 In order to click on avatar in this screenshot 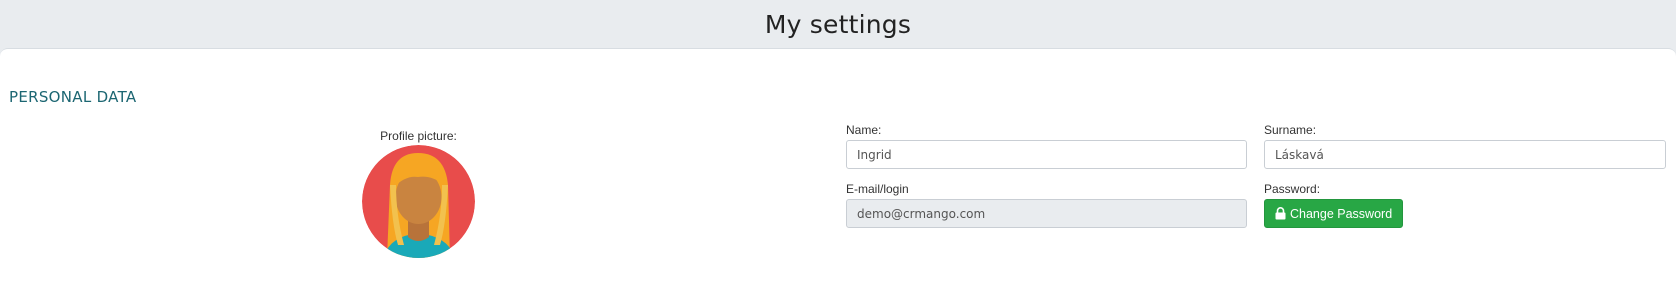, I will do `click(418, 201)`.